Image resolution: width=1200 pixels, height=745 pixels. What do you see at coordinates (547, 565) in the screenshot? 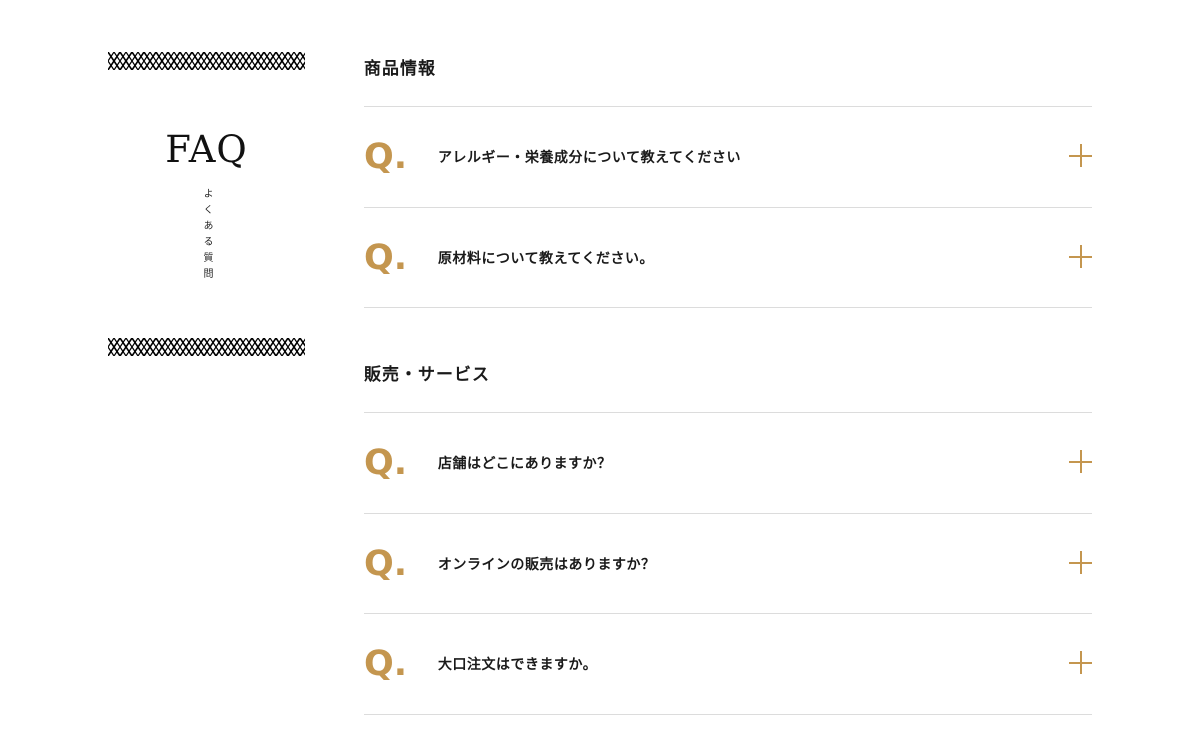
I see `question-text: オンラインの販売はありますか？` at bounding box center [547, 565].